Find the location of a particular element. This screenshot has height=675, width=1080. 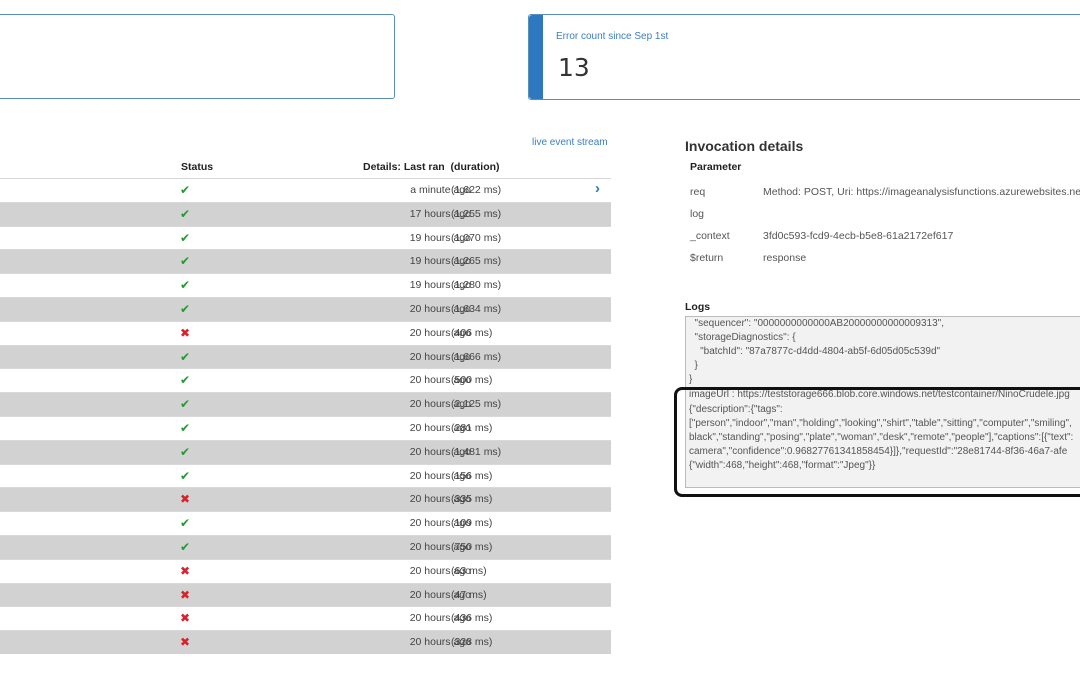

table-row: ✔ 20 hours ago (156 ms) is located at coordinates (305, 475).